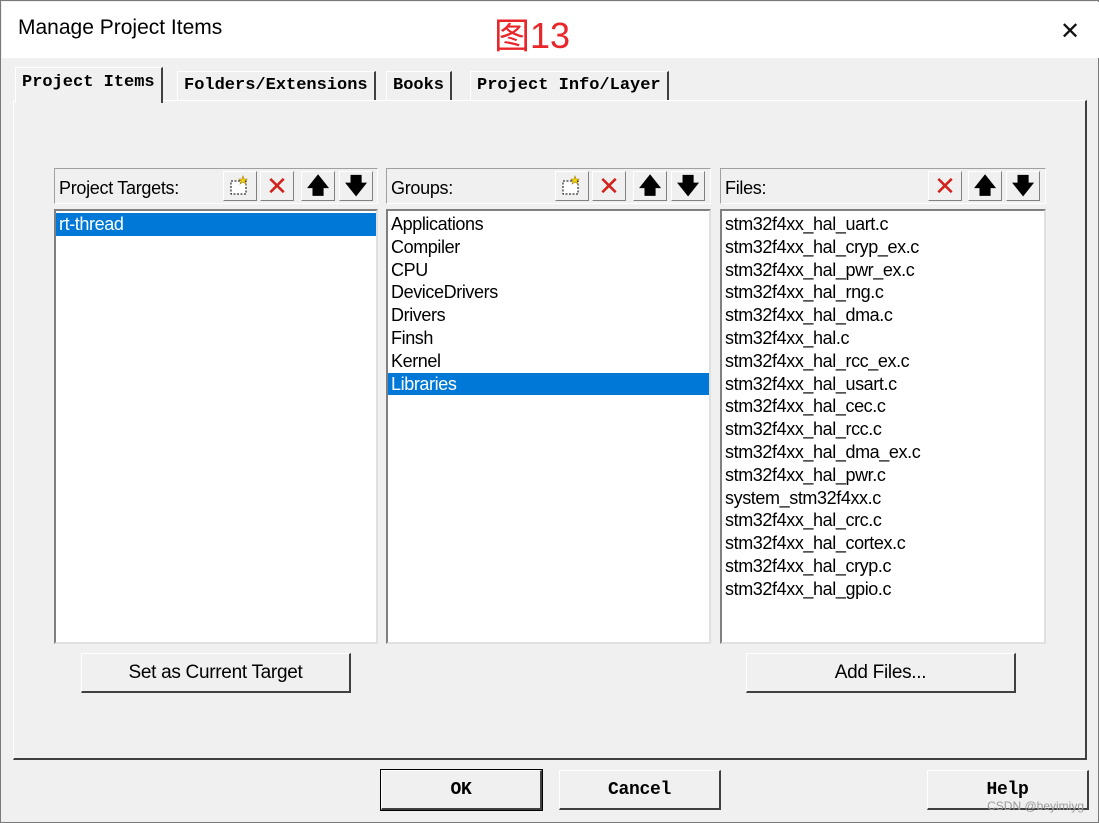 Image resolution: width=1099 pixels, height=823 pixels. I want to click on new-group-button, so click(572, 186).